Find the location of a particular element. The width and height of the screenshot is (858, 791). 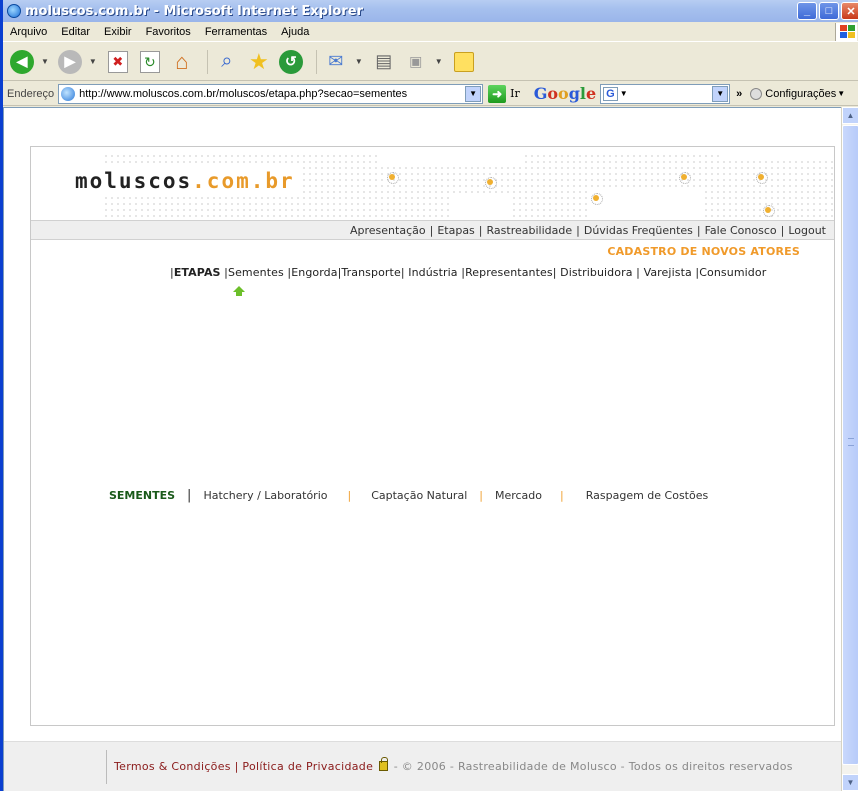

scrollbar-thumb is located at coordinates (850, 445).